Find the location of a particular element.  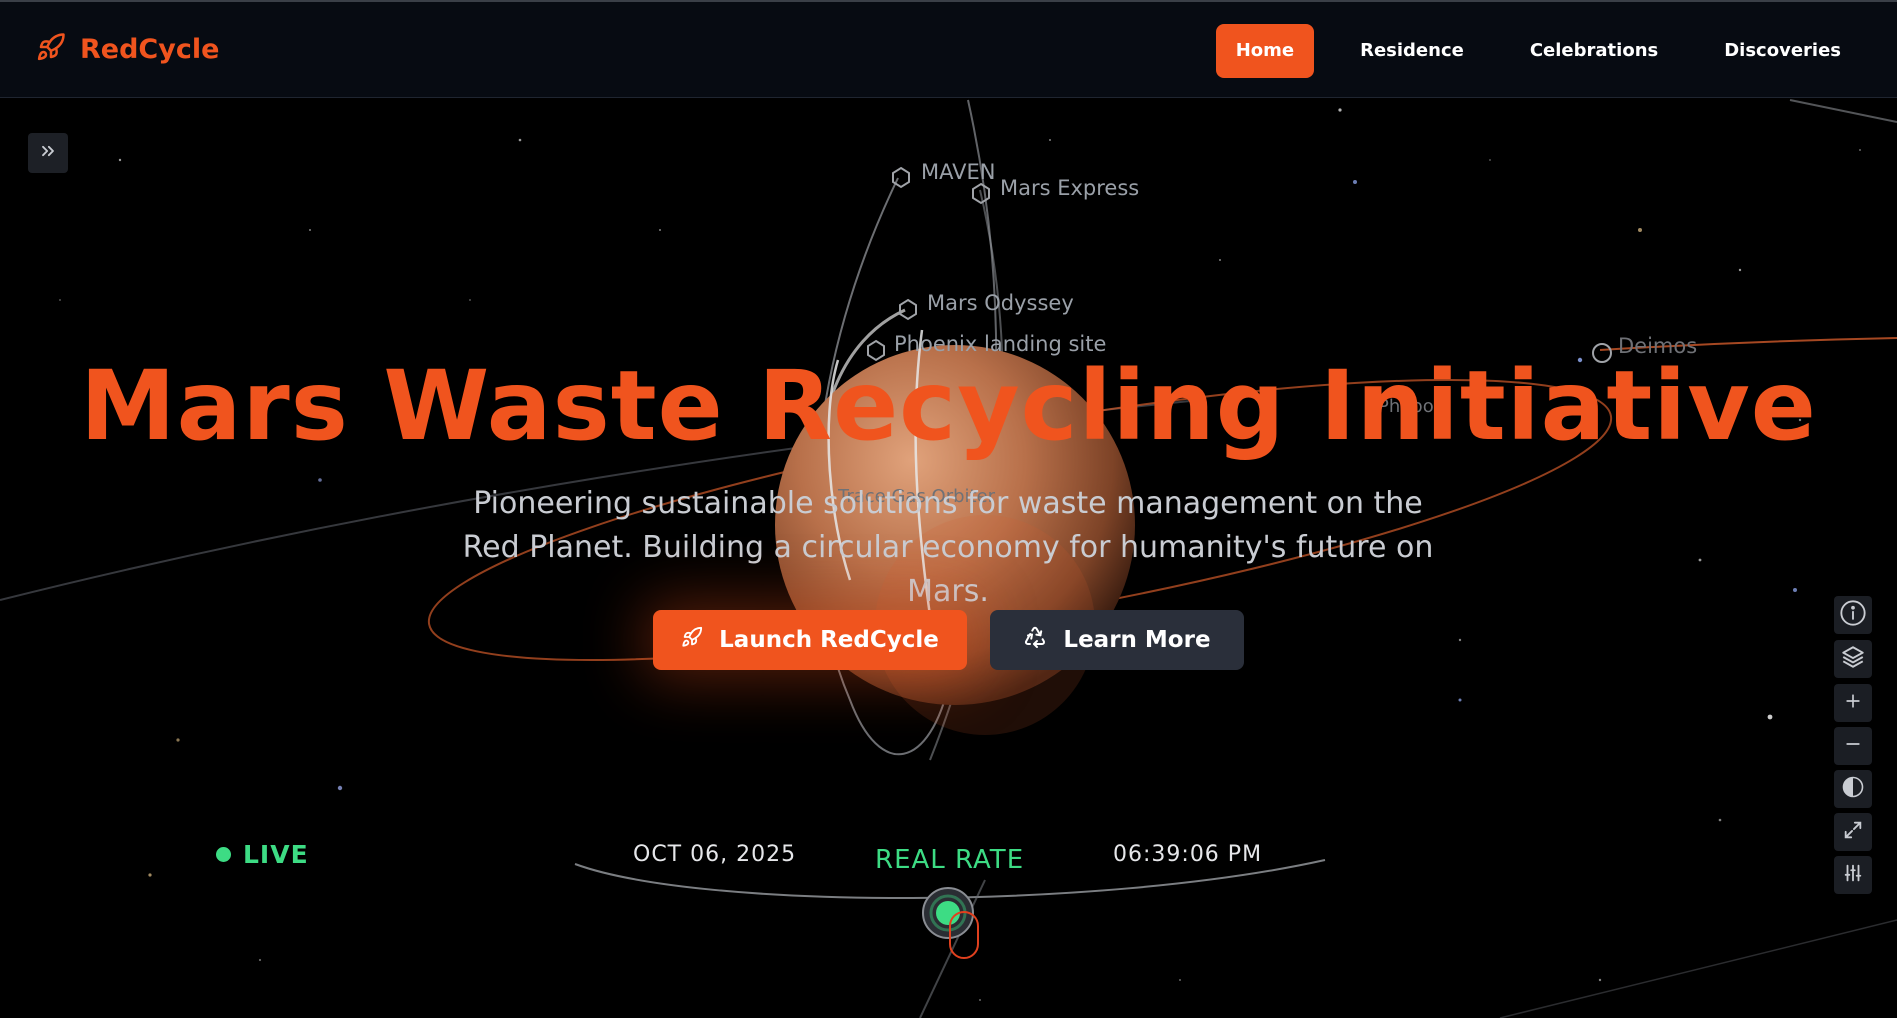

fullscreen-button is located at coordinates (1853, 832).